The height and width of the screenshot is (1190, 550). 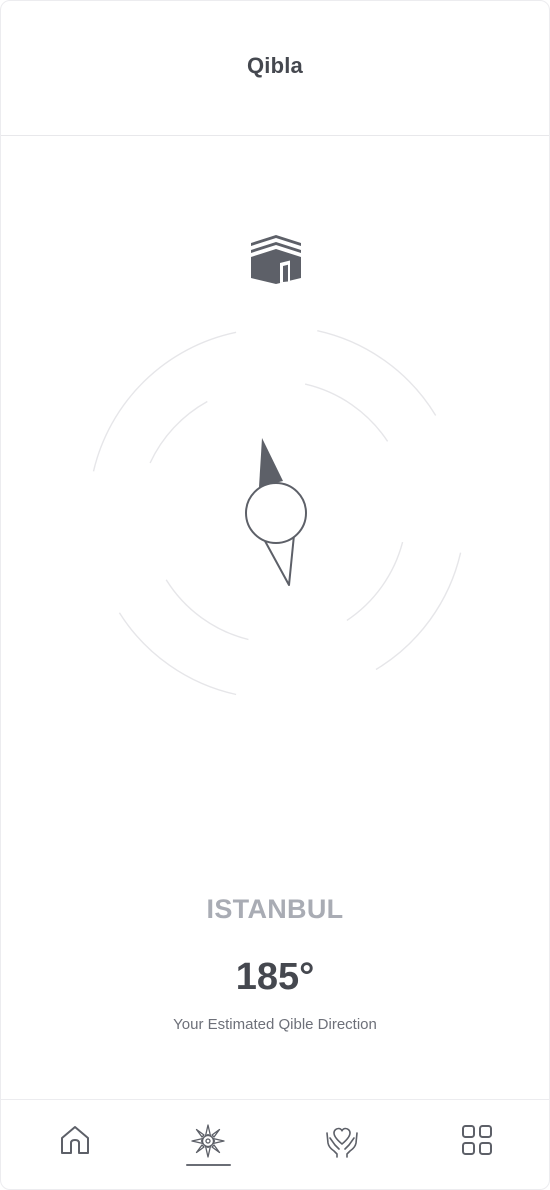 What do you see at coordinates (75, 1140) in the screenshot?
I see `home-icon` at bounding box center [75, 1140].